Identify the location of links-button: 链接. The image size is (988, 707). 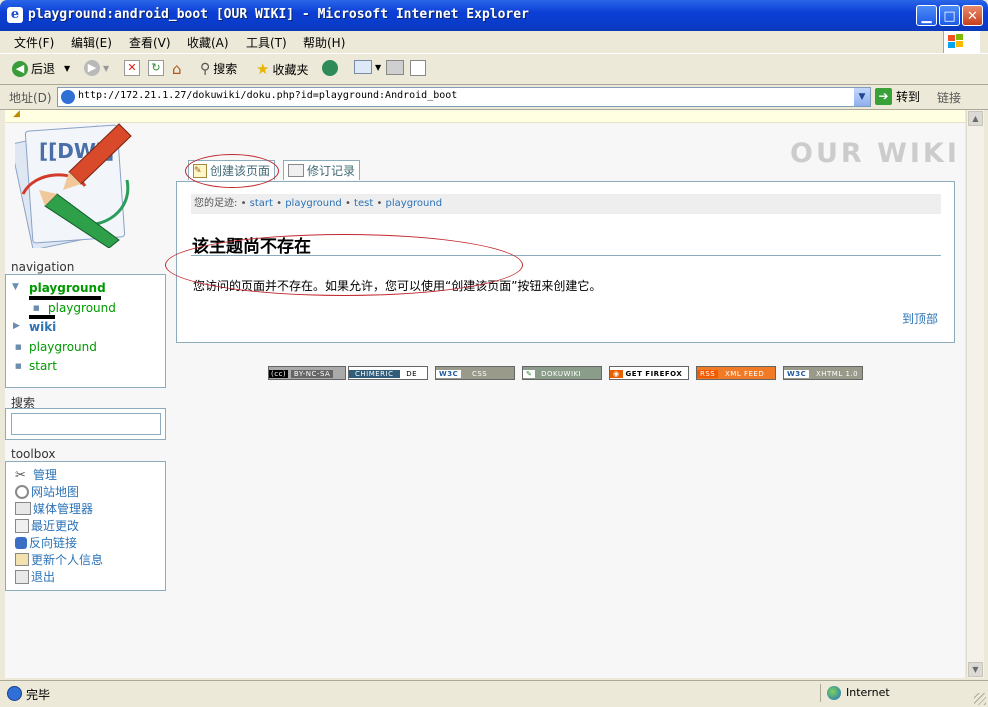
(949, 97).